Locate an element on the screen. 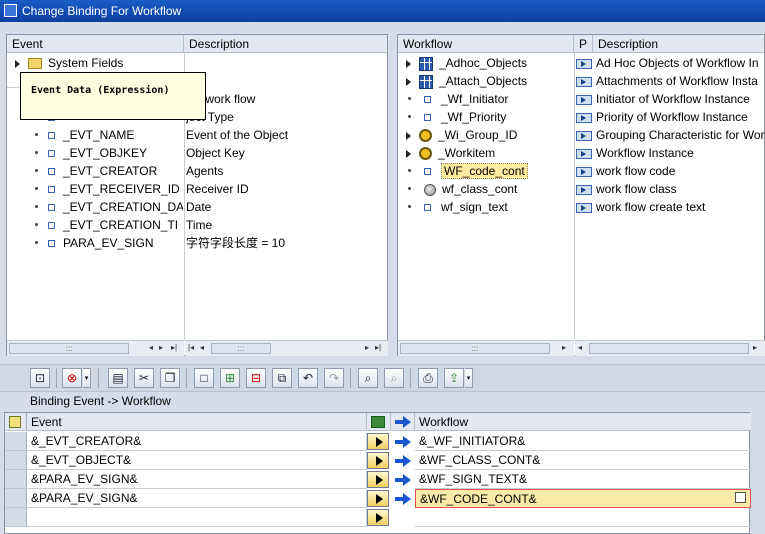  workflow-tree-node: _Attach_Objects is located at coordinates (489, 81).